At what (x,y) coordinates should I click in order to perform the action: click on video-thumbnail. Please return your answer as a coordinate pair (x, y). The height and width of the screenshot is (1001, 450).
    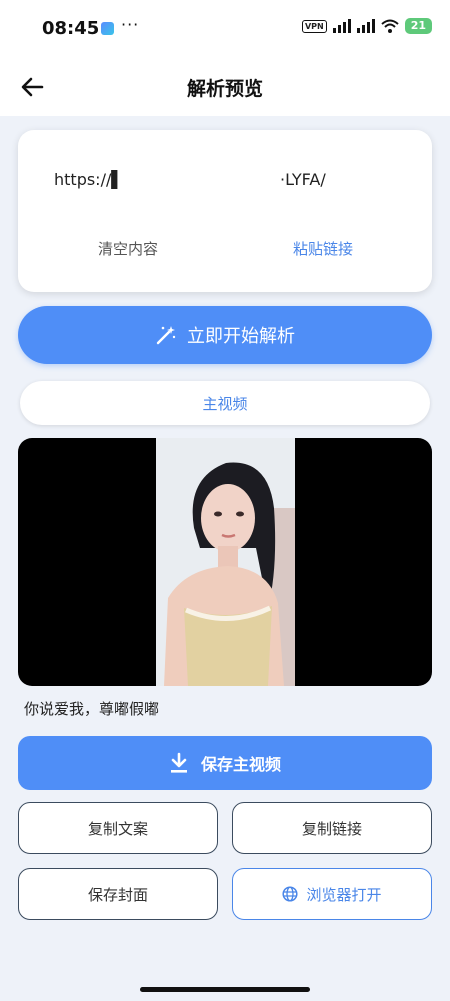
    Looking at the image, I should click on (225, 562).